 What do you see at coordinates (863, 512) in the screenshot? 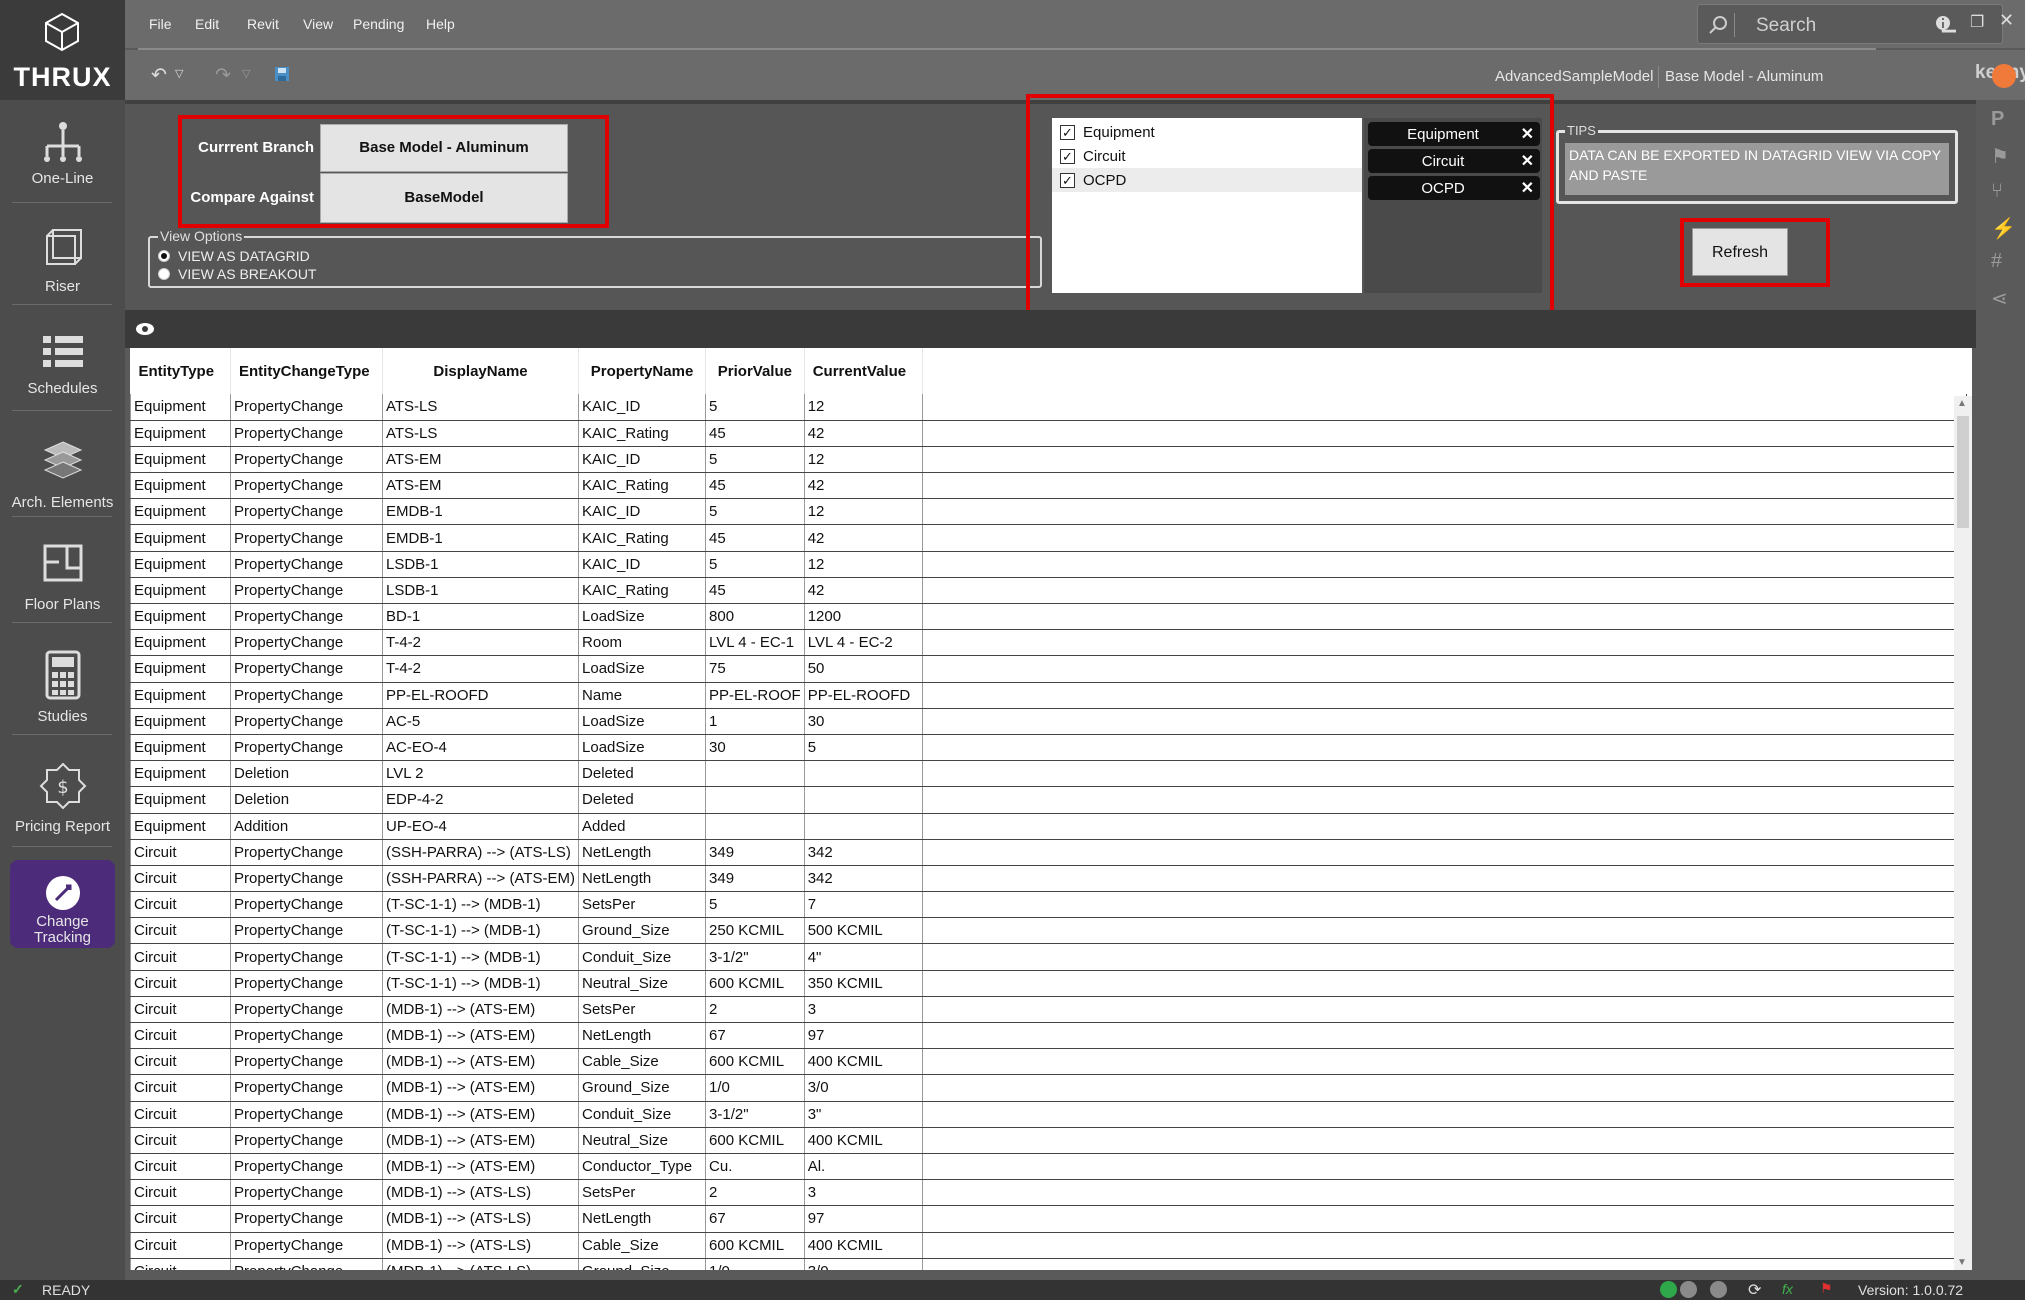
I see `table-cell: 12` at bounding box center [863, 512].